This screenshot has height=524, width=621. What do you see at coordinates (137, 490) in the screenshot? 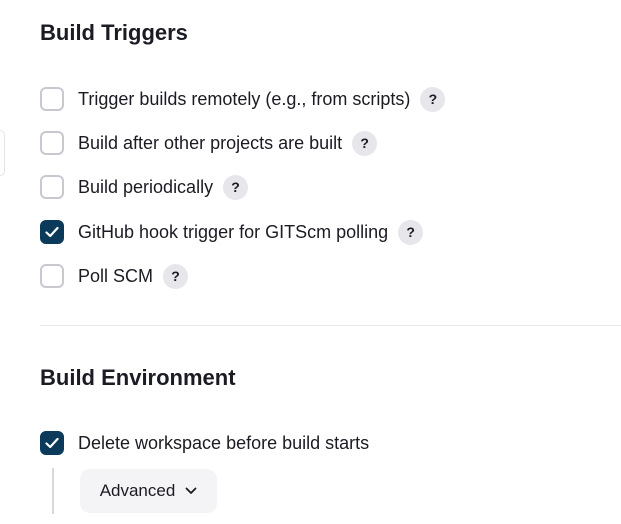
I see `advanced-button-label: Advanced` at bounding box center [137, 490].